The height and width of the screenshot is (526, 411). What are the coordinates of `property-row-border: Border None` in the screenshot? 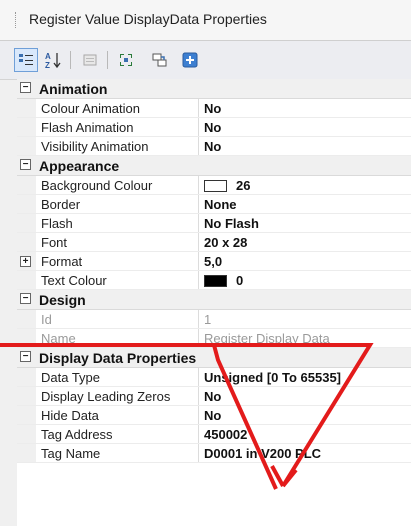 It's located at (214, 204).